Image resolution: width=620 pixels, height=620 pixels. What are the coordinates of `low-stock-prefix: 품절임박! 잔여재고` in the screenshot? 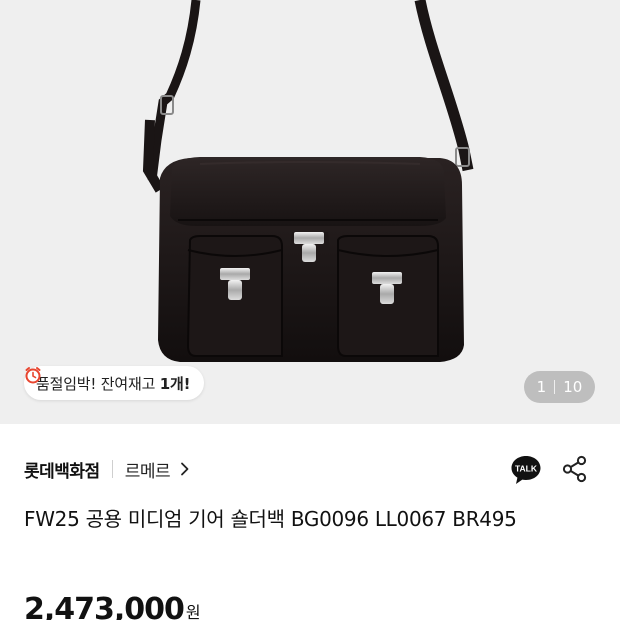 It's located at (98, 383).